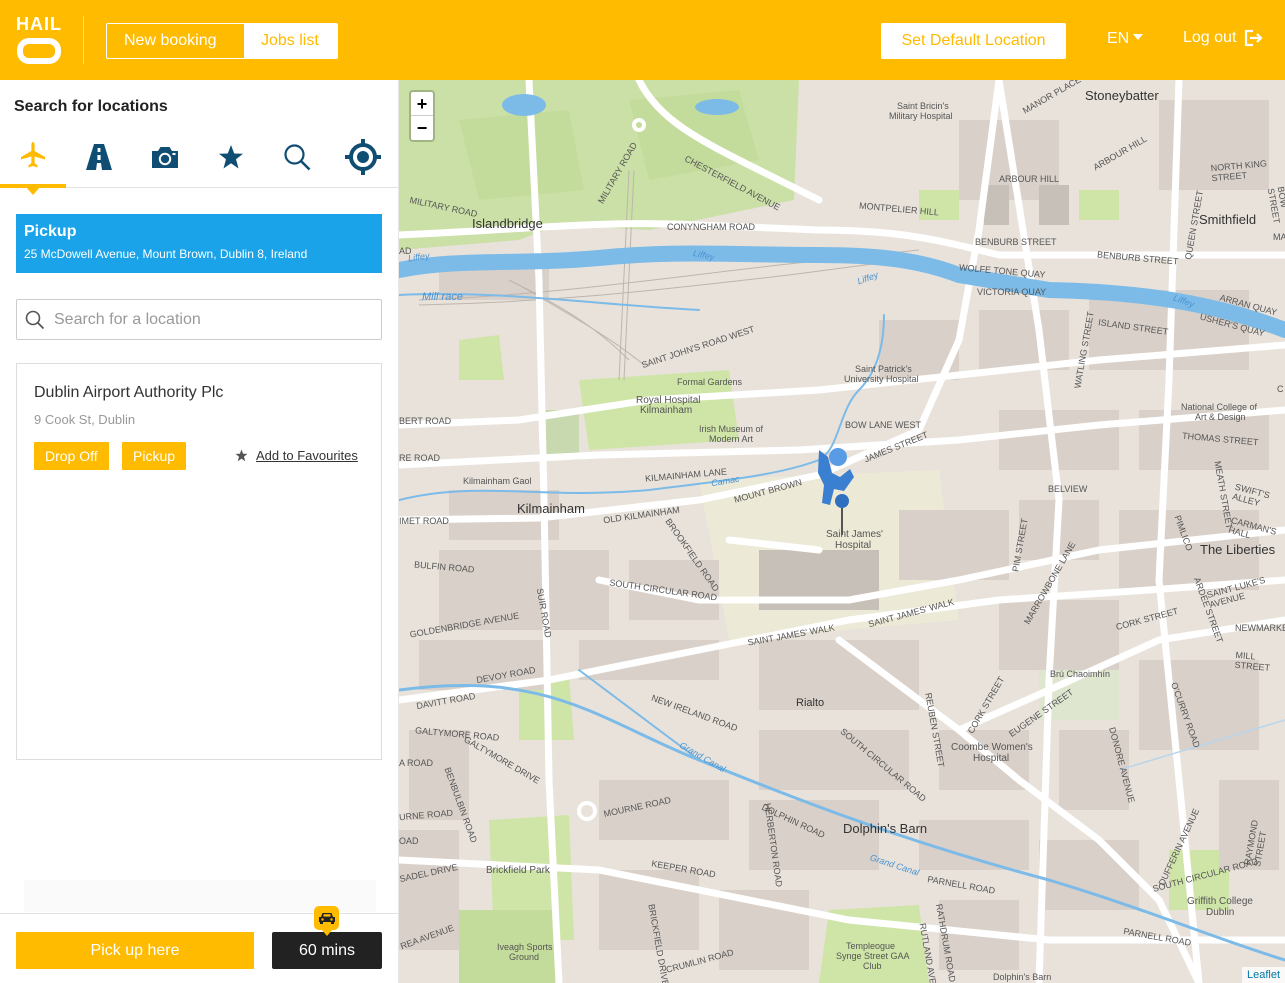 The width and height of the screenshot is (1285, 983). Describe the element at coordinates (698, 347) in the screenshot. I see `map-label: SAINT JOHN'S ROAD WEST` at that location.